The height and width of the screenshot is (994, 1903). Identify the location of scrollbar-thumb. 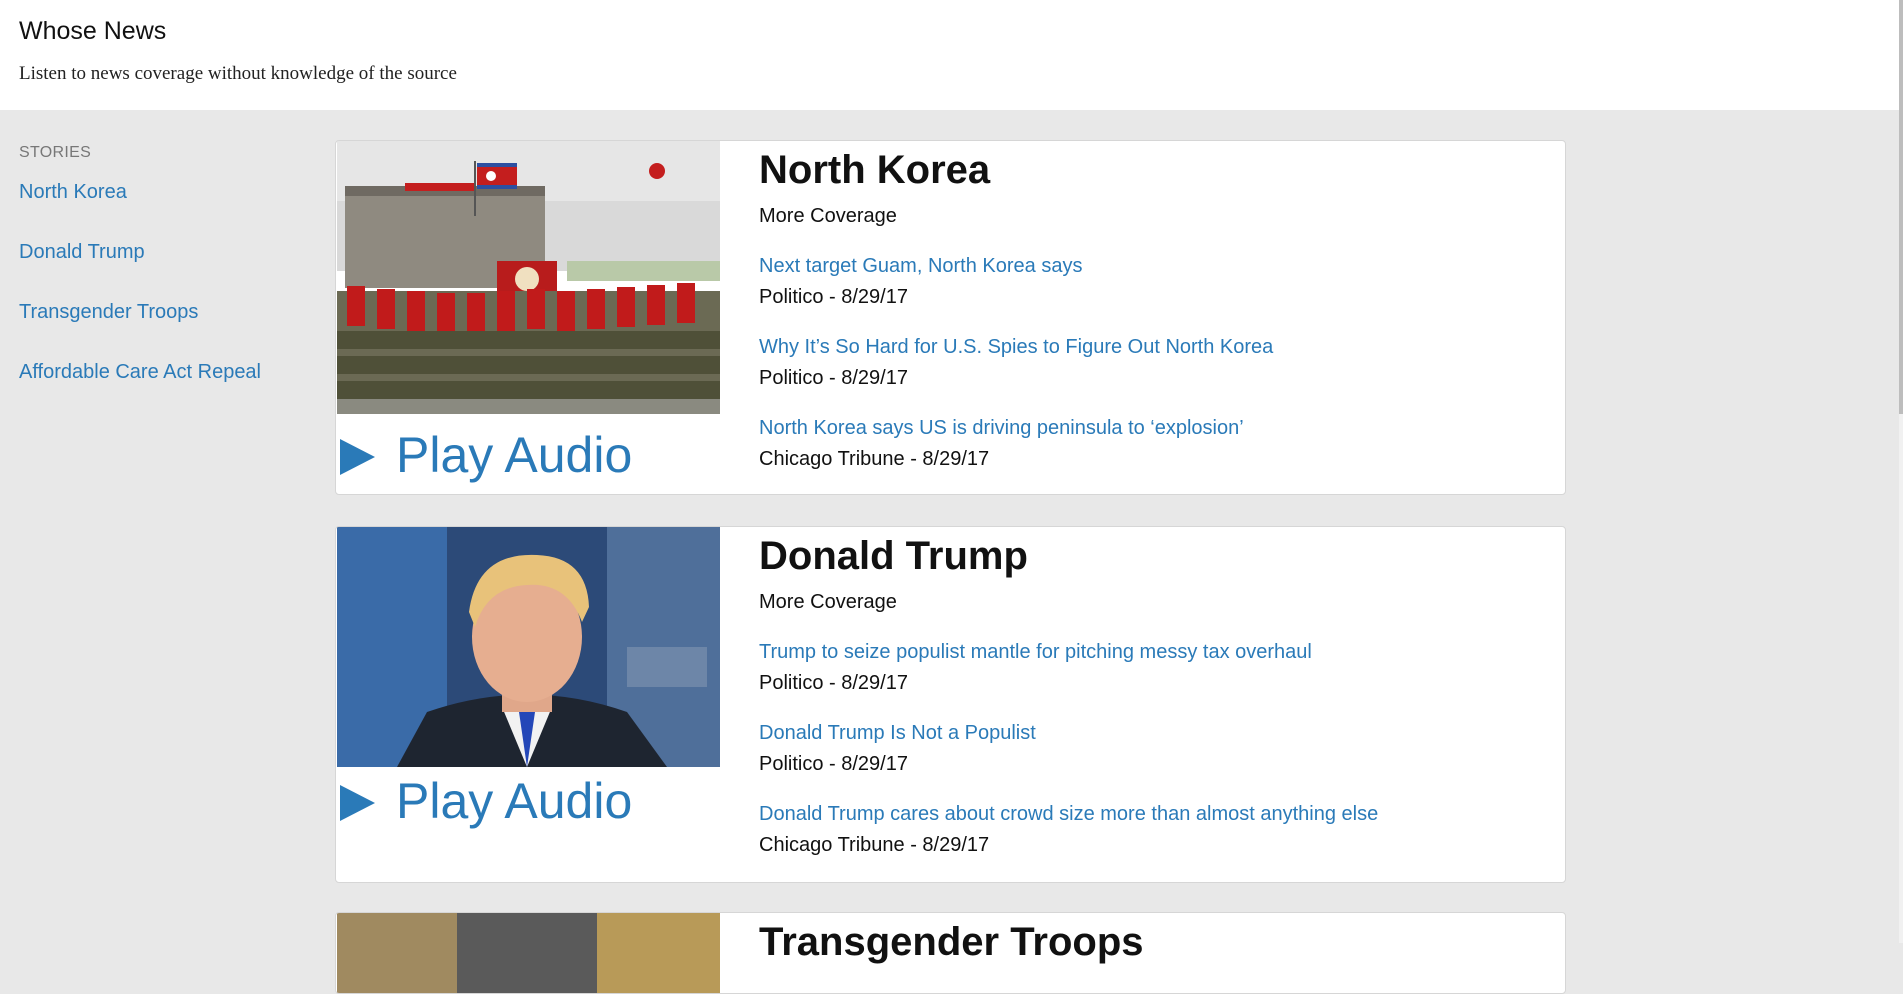
(1901, 207).